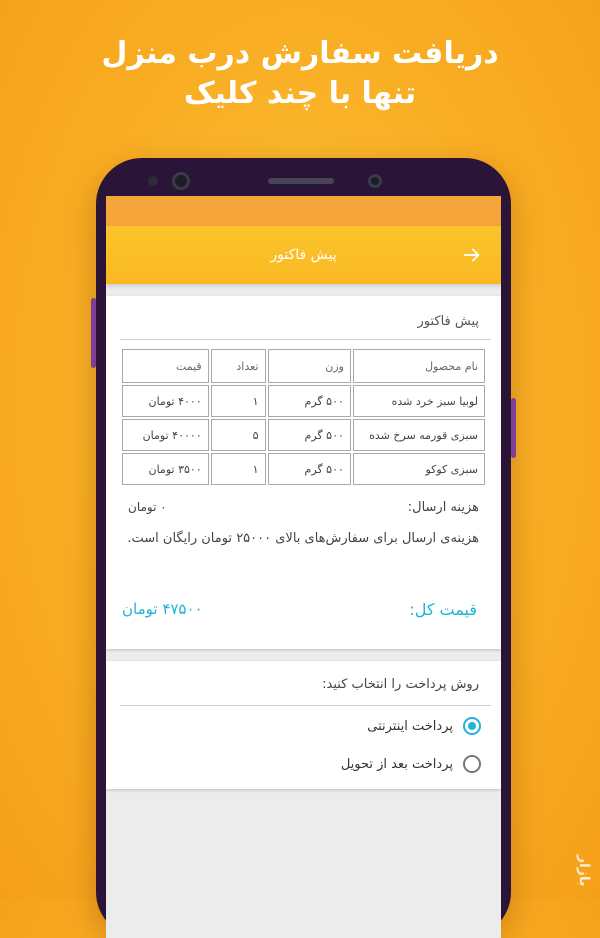 This screenshot has height=938, width=600. I want to click on table-header-row: نام محصول وزن تعداد قیمت, so click(303, 366).